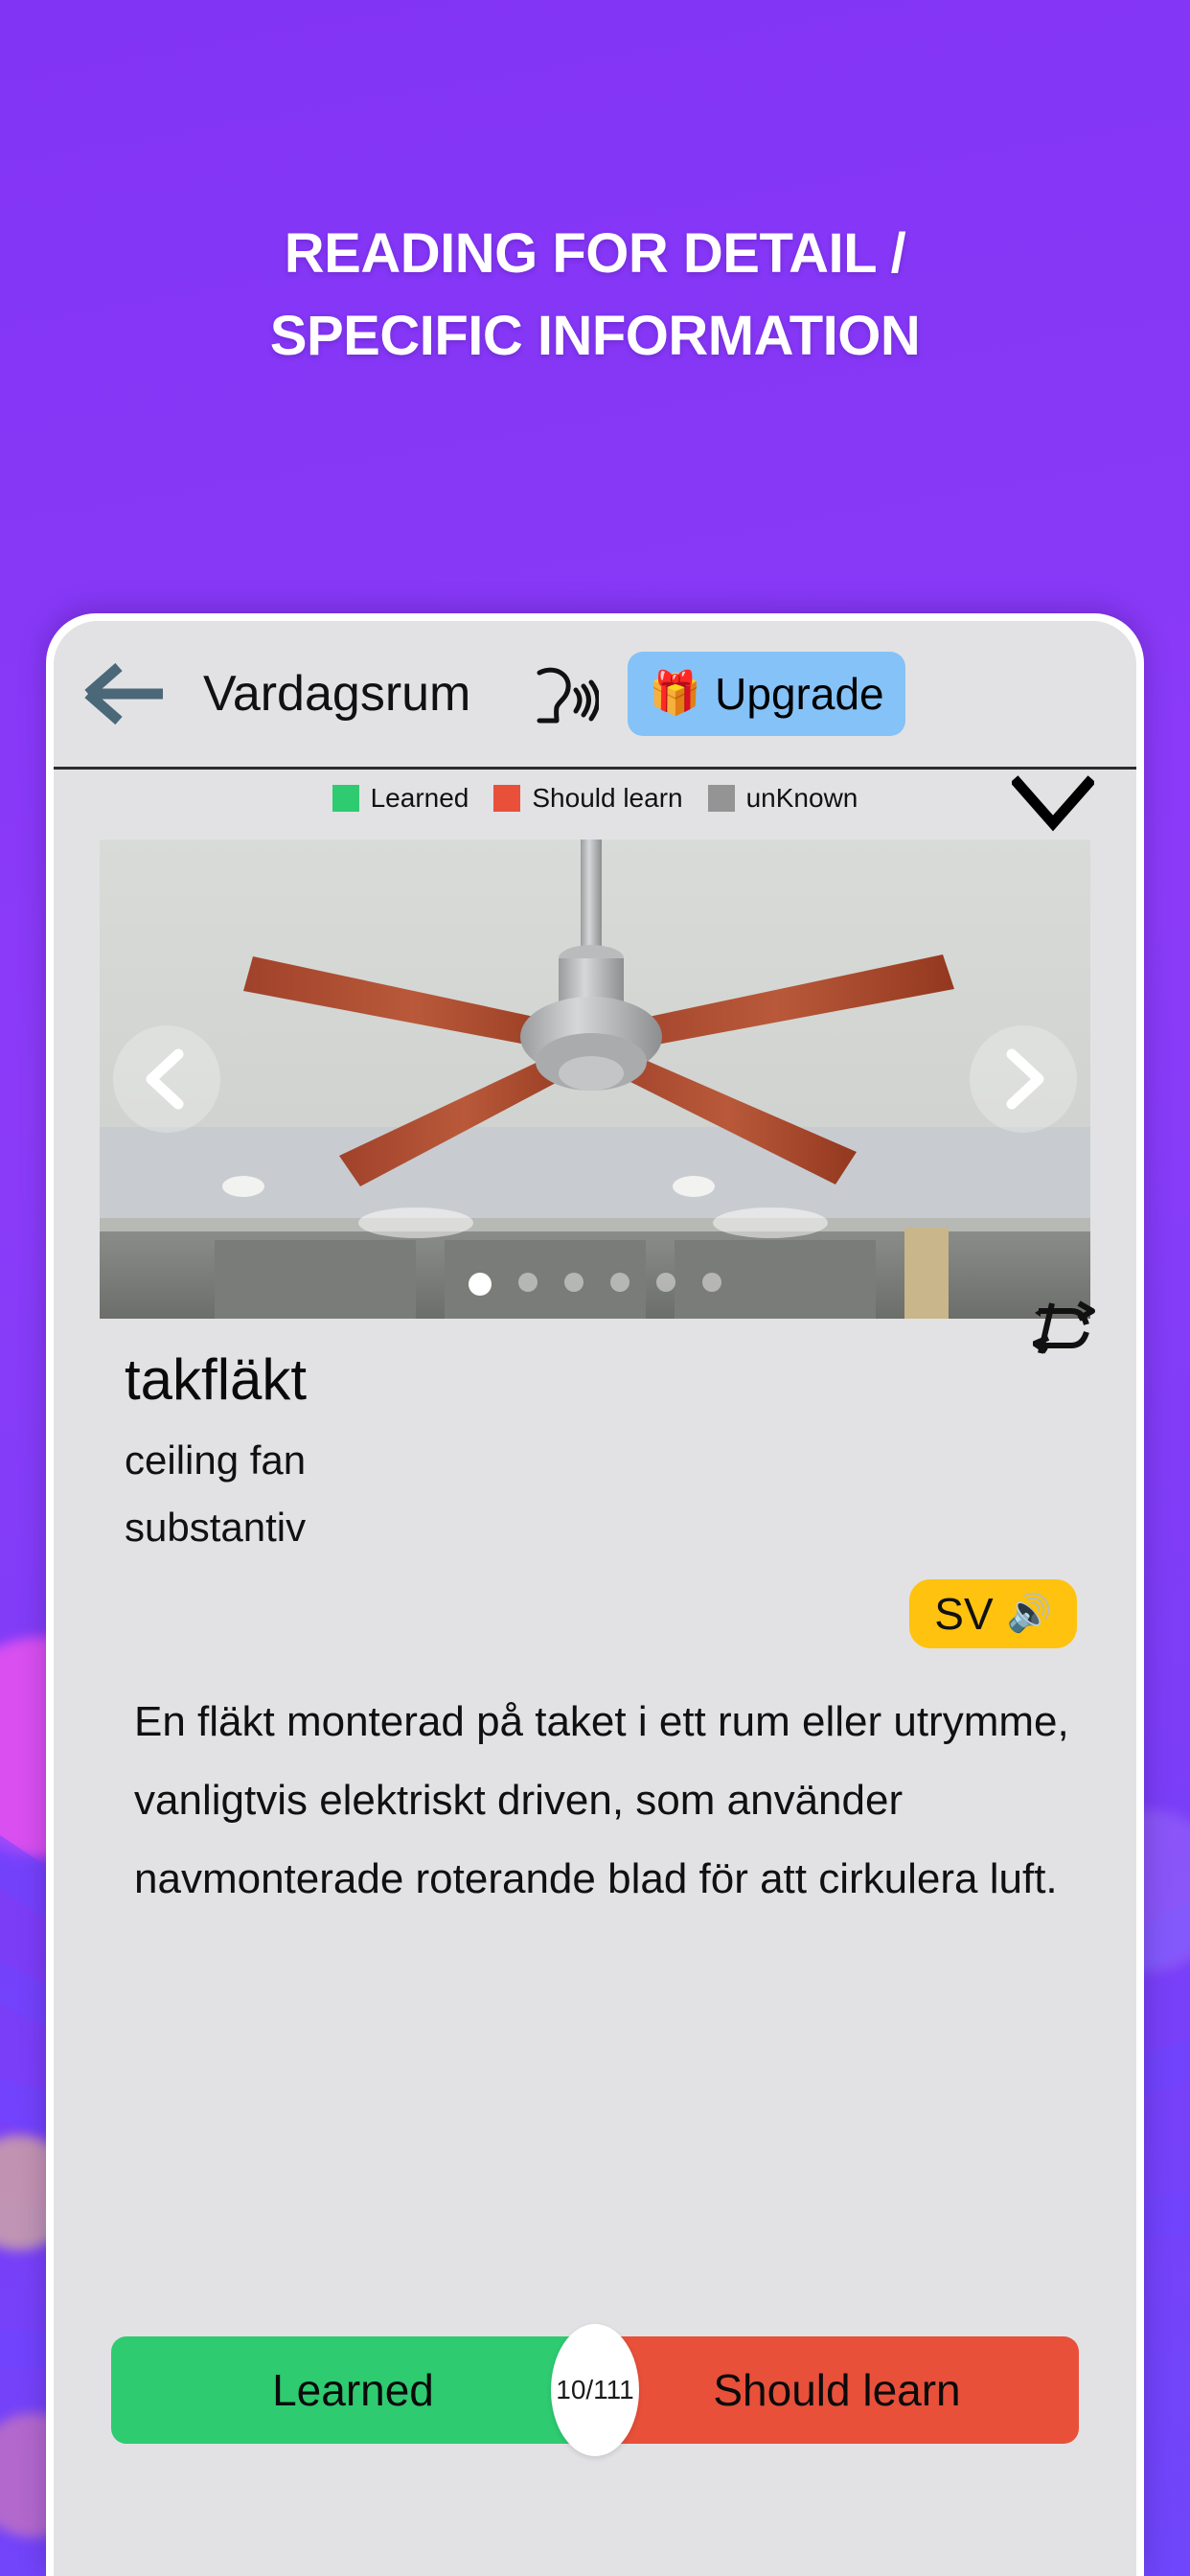 The height and width of the screenshot is (2576, 1190). I want to click on carousel-next-button, so click(1023, 1079).